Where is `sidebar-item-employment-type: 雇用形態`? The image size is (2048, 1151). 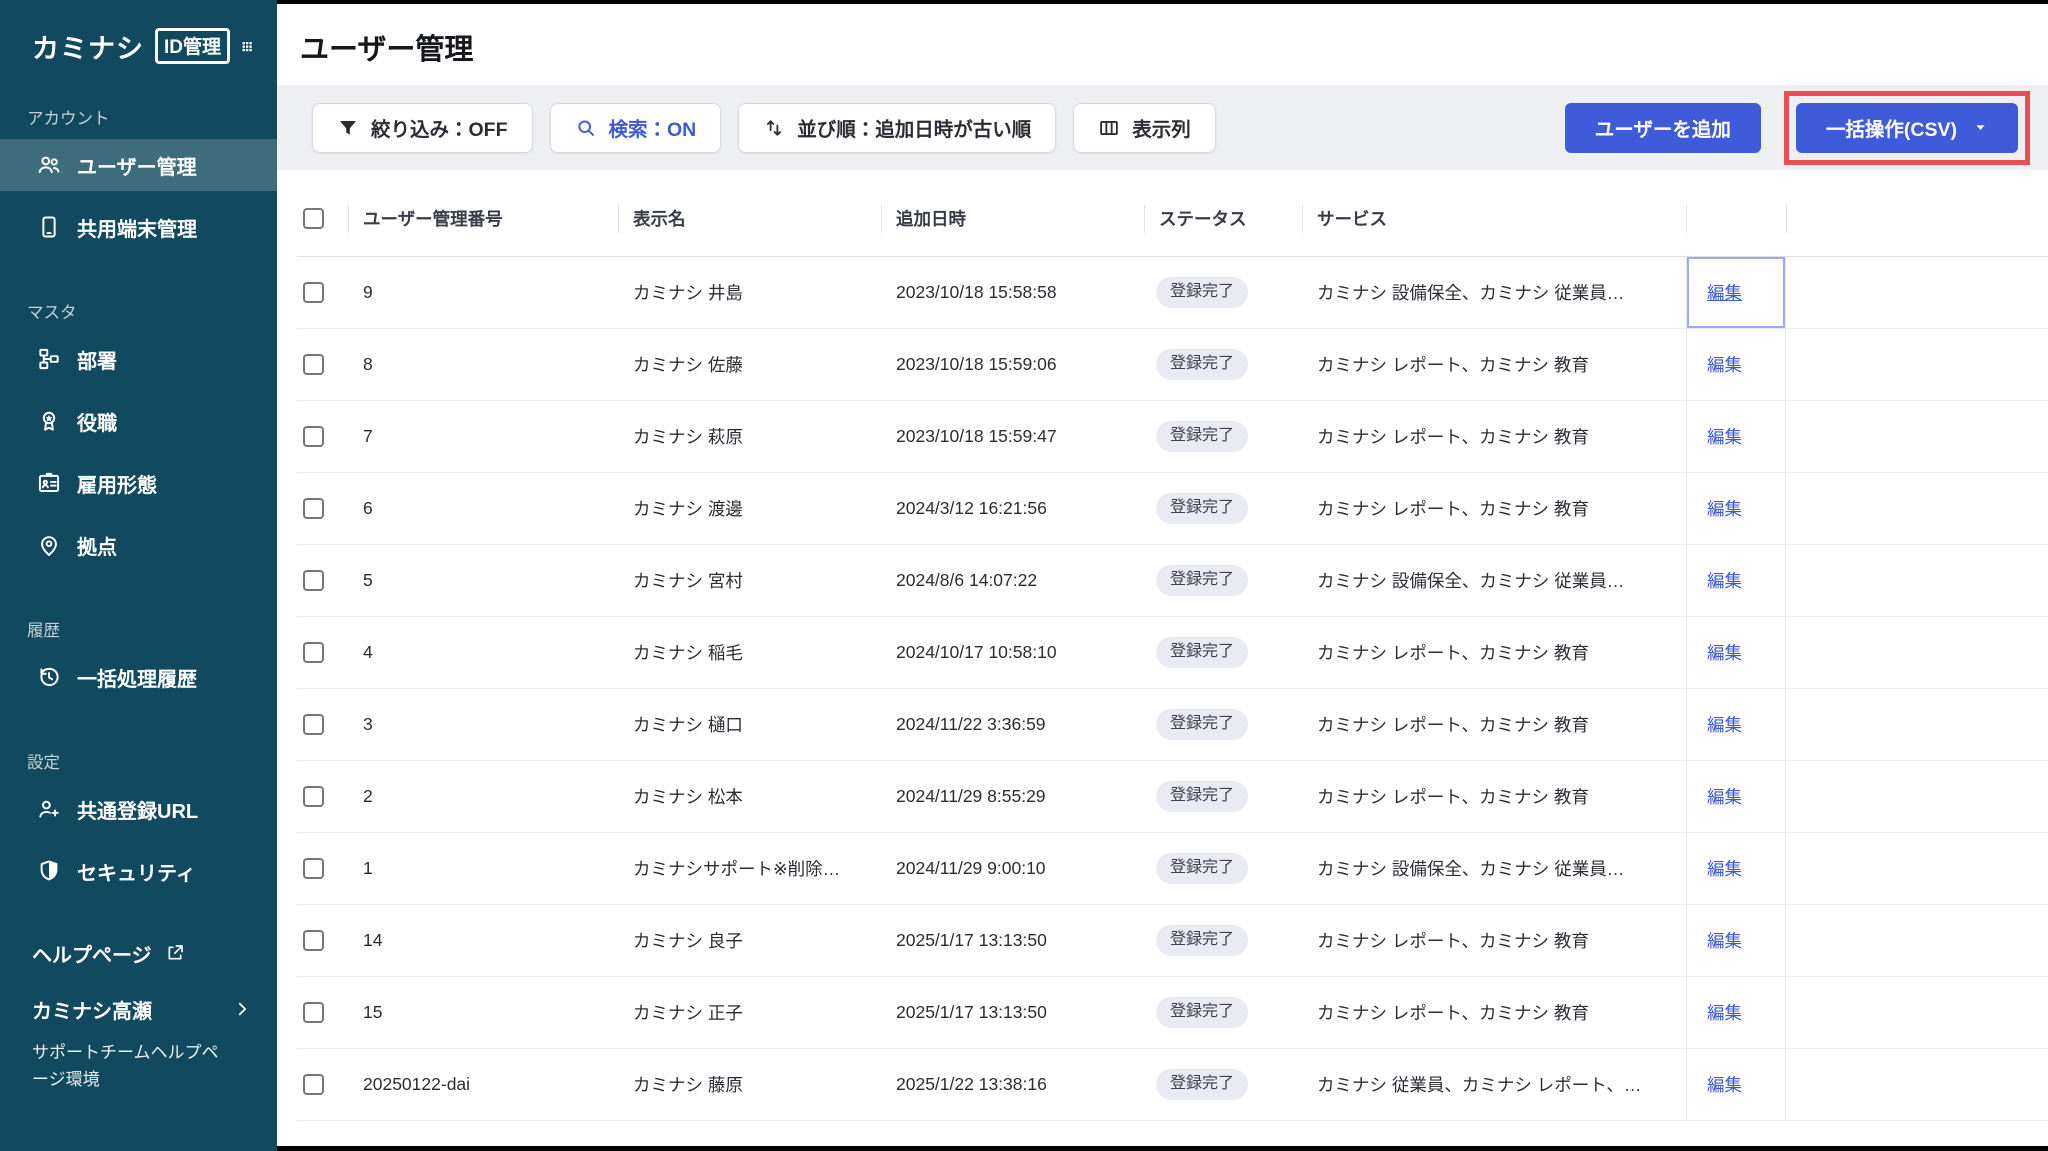 sidebar-item-employment-type: 雇用形態 is located at coordinates (138, 483).